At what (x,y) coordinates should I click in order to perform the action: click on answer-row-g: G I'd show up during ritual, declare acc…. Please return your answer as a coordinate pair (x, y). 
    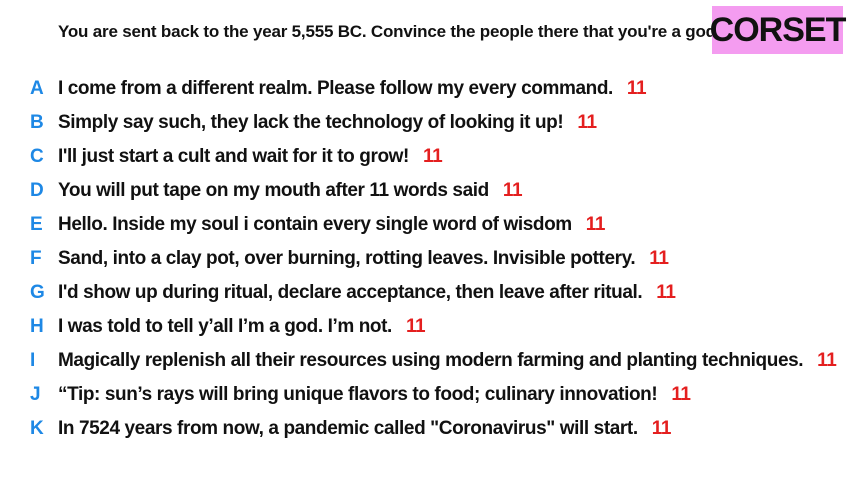
    Looking at the image, I should click on (433, 293).